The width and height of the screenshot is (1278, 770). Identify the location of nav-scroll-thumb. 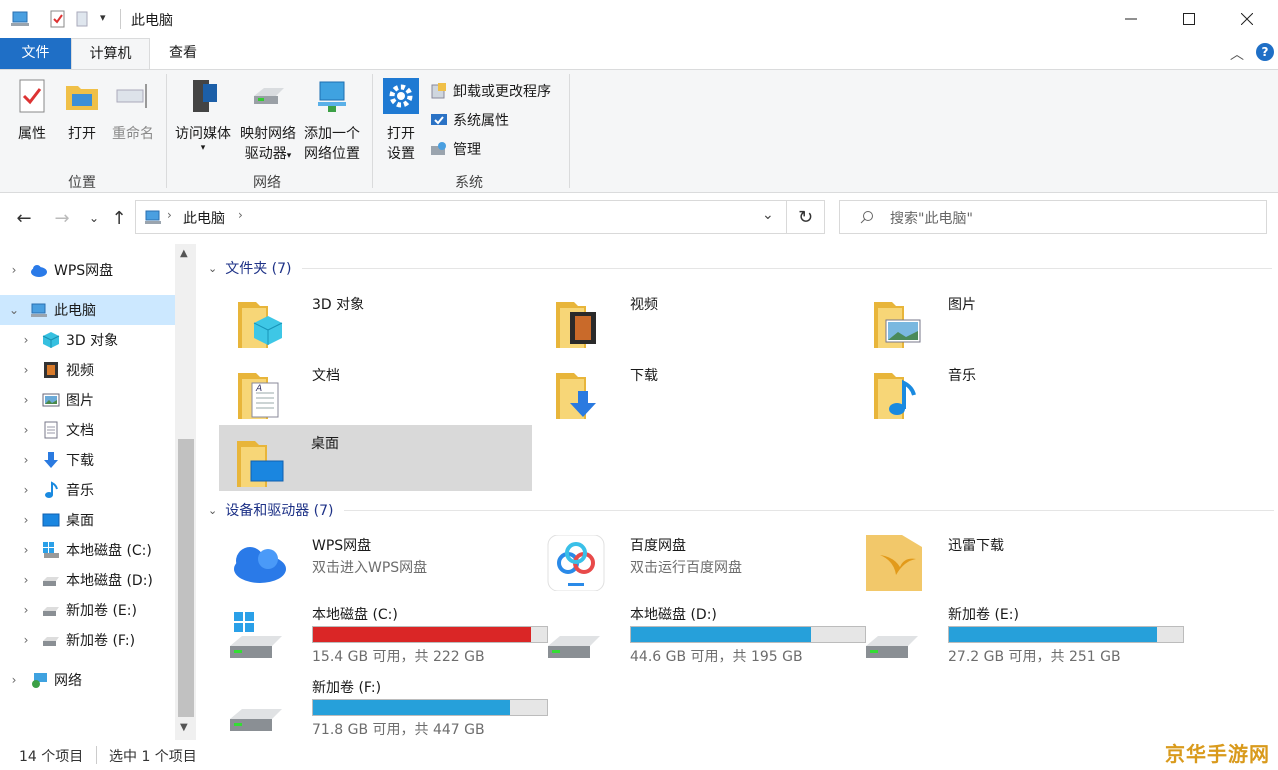
(186, 578).